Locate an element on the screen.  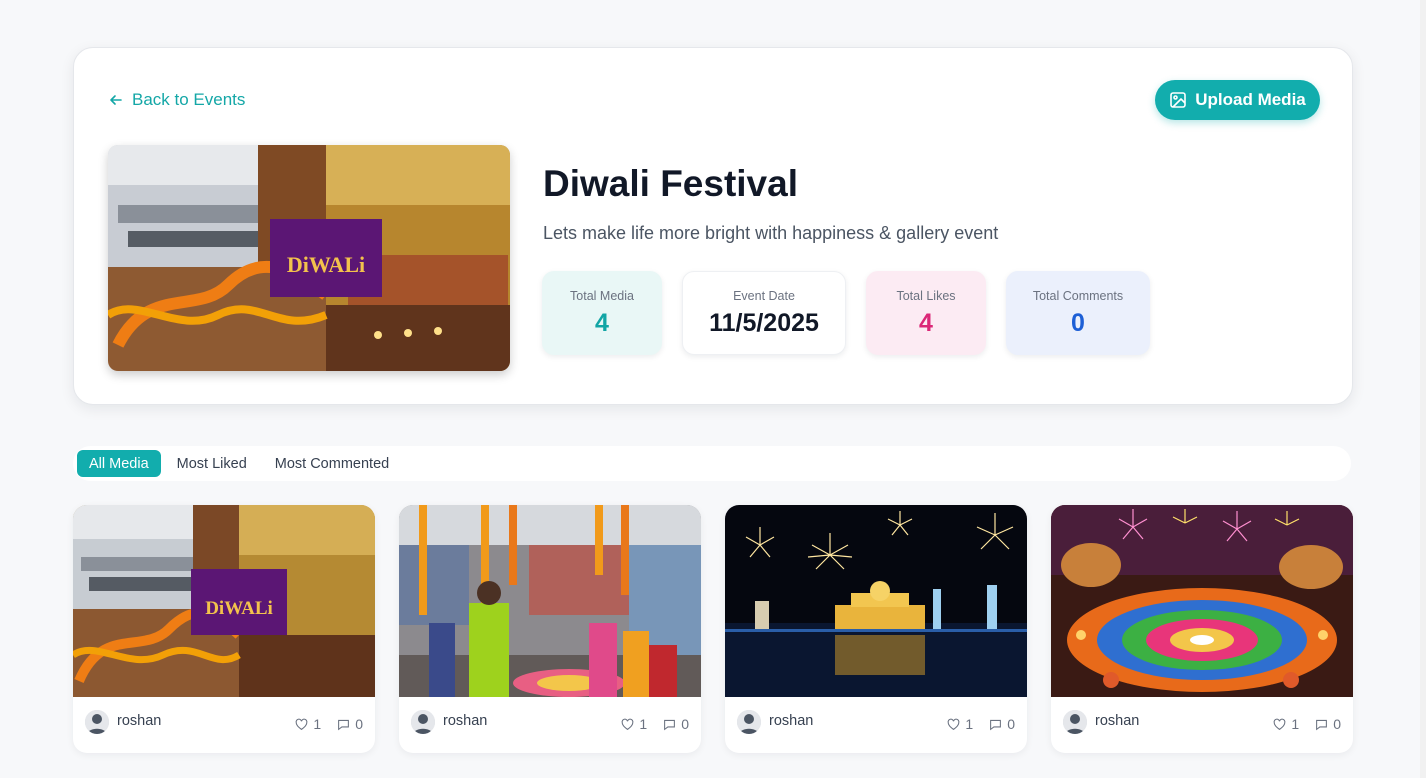
stat-total-likes: Total Likes 4 is located at coordinates (926, 313).